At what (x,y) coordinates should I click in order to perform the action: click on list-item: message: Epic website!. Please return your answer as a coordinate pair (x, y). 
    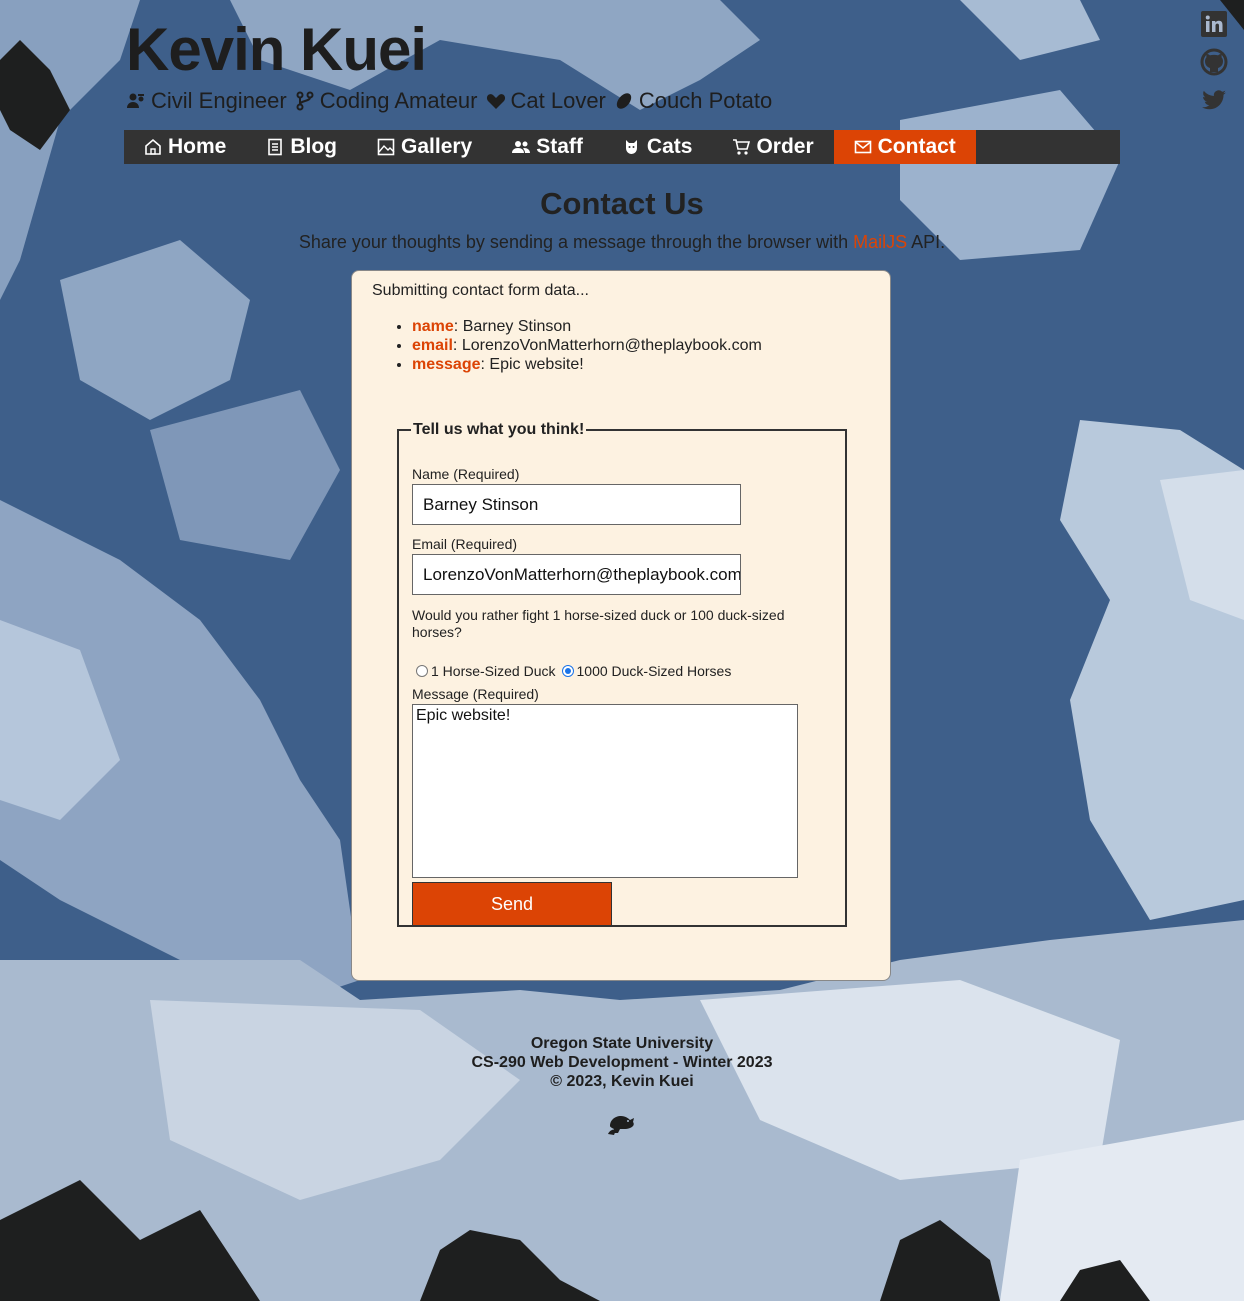
    Looking at the image, I should click on (587, 364).